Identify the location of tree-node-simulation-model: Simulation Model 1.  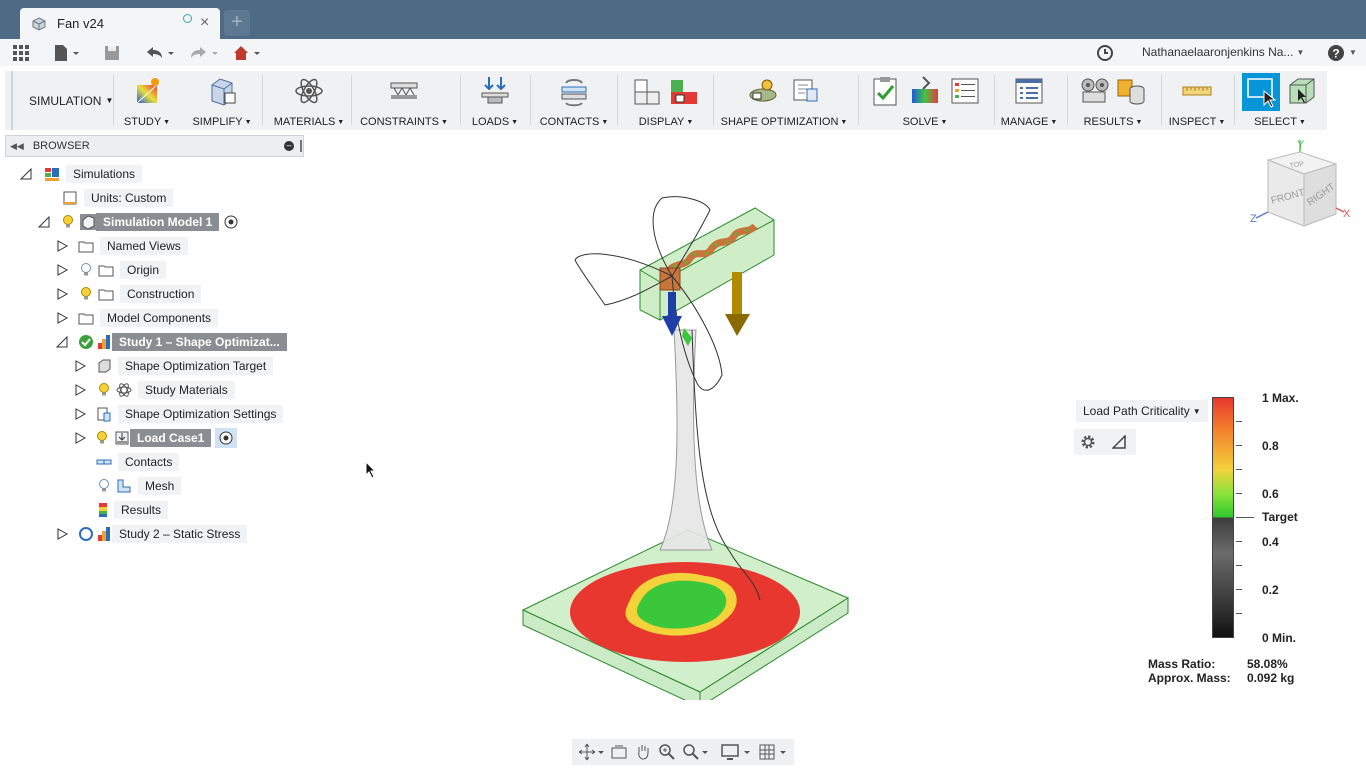
(150, 222).